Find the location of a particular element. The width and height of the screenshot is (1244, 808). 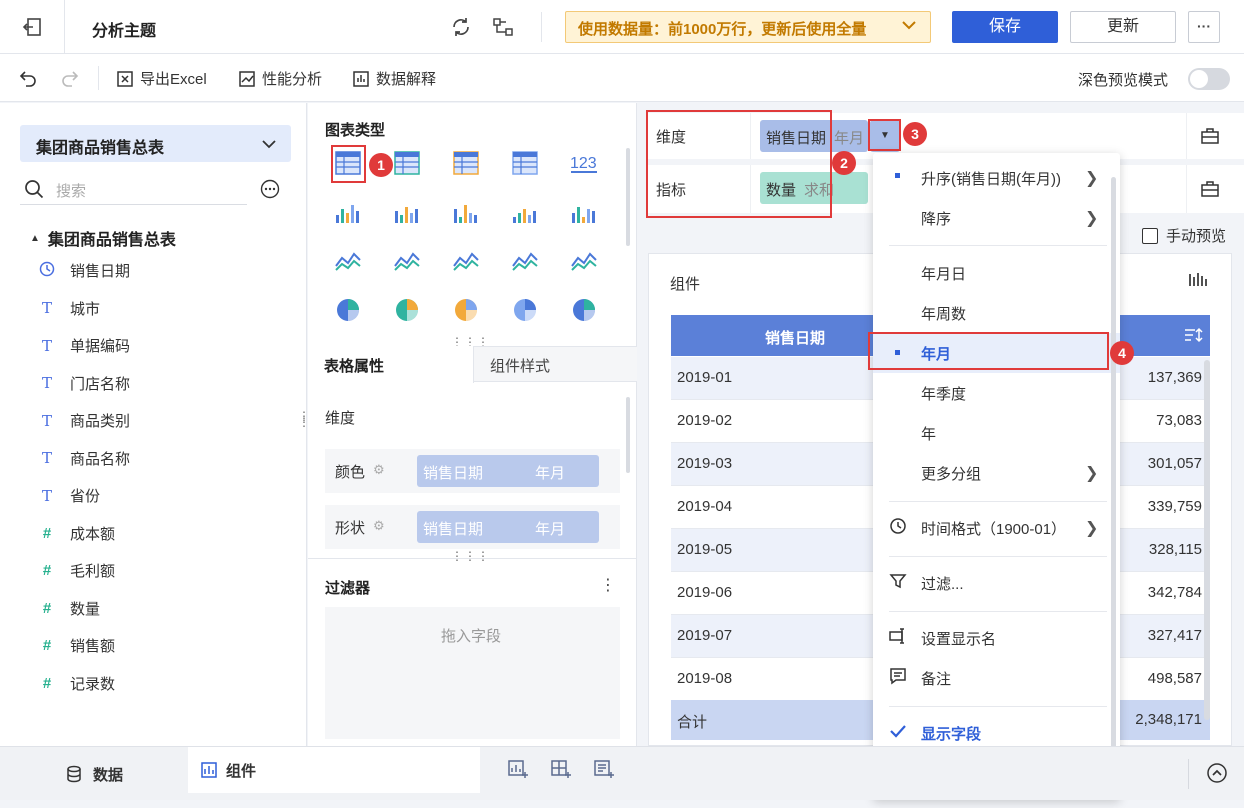

menu-year-week: 年周数 is located at coordinates (996, 313).